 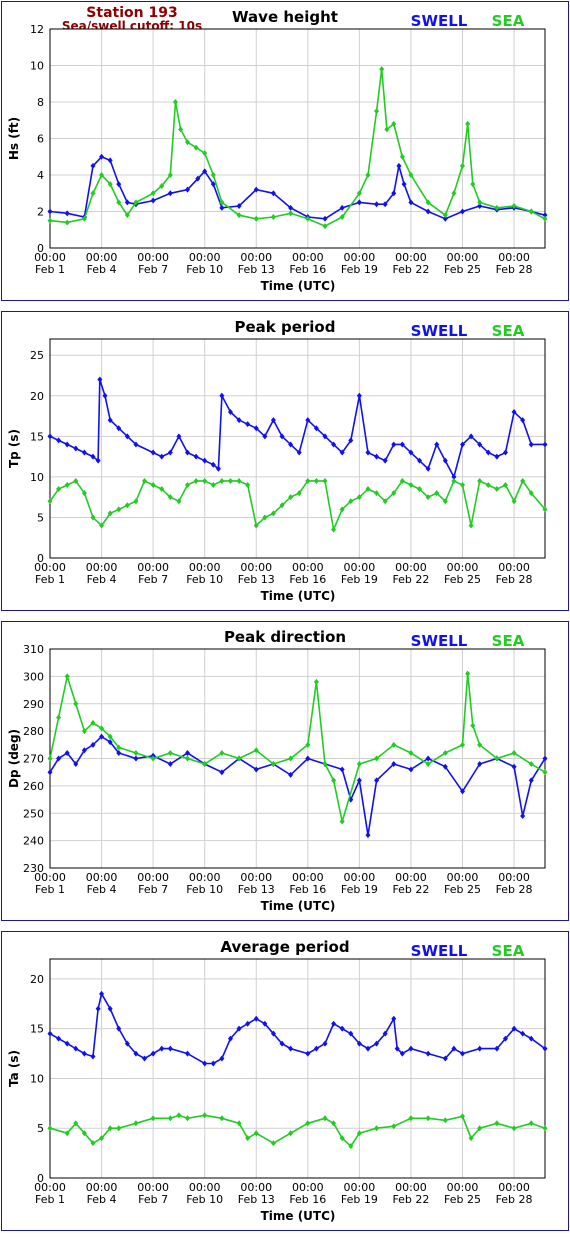 What do you see at coordinates (40, 175) in the screenshot?
I see `y-tick-label: 4` at bounding box center [40, 175].